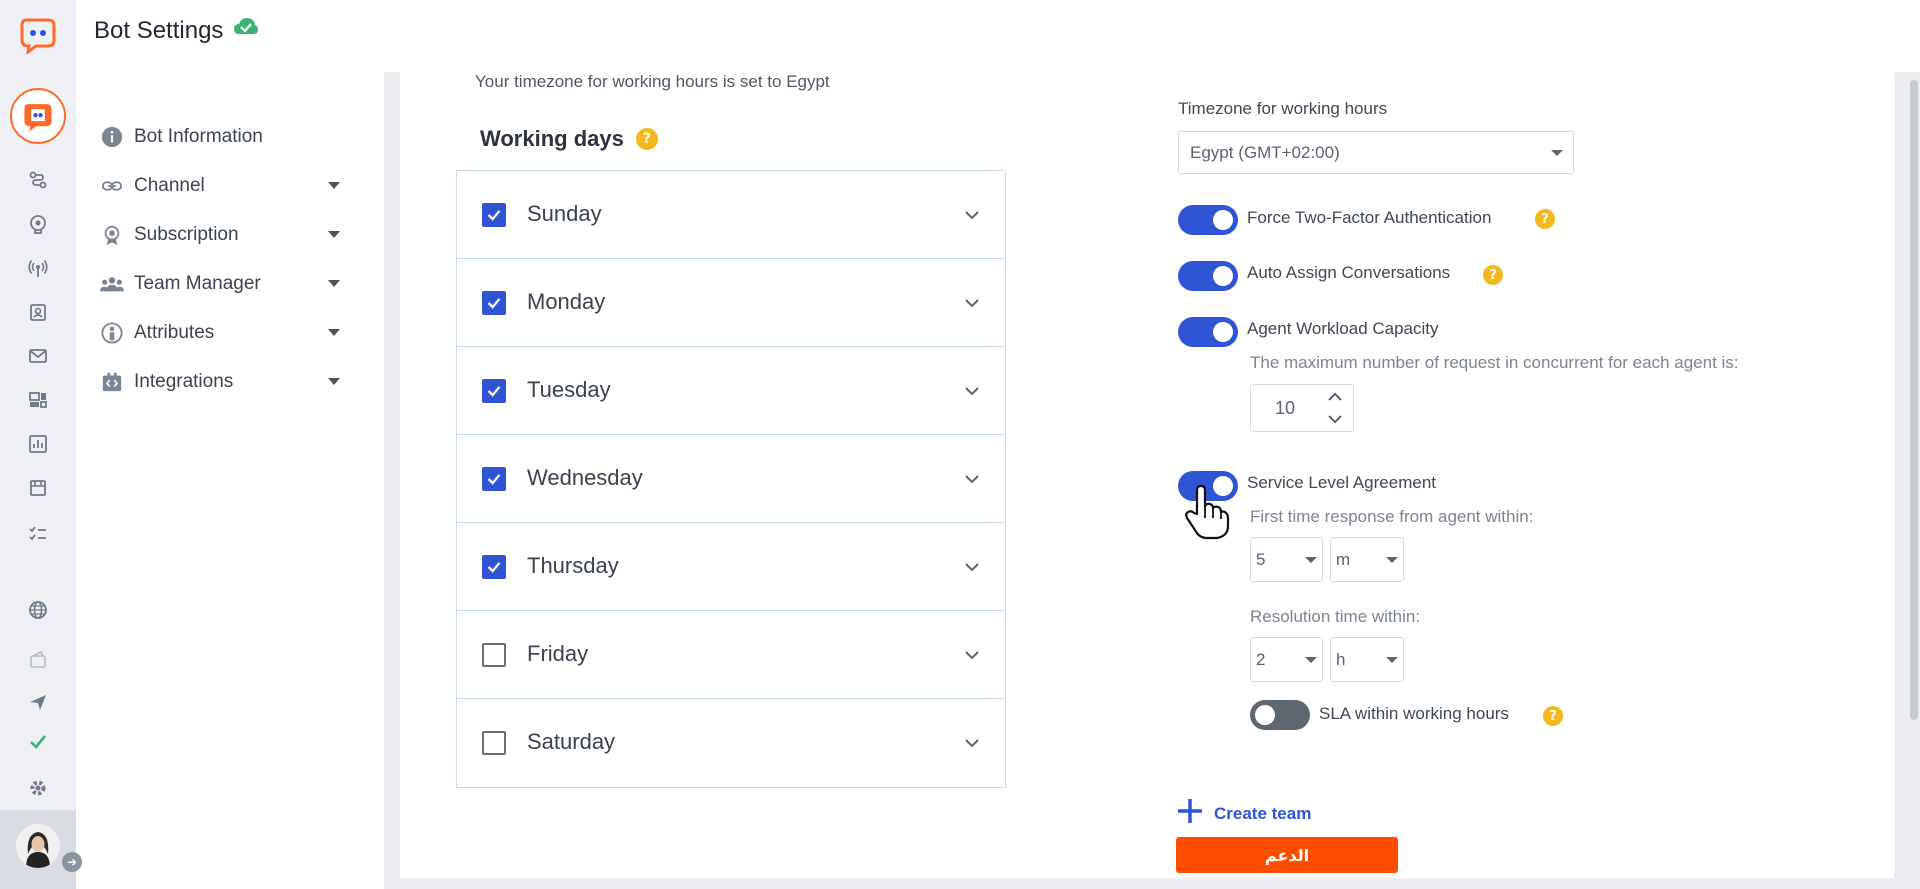 This screenshot has width=1920, height=889. I want to click on gear-icon, so click(38, 788).